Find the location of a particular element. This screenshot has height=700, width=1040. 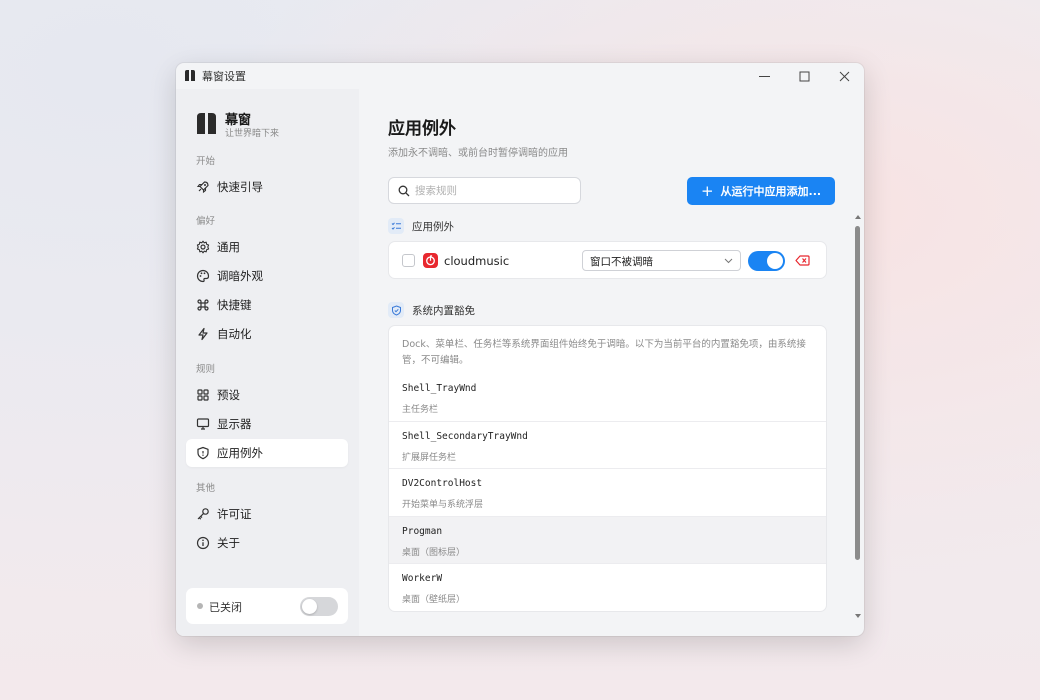

list-item: Shell_TrayWnd 主任务栏 is located at coordinates (607, 397).